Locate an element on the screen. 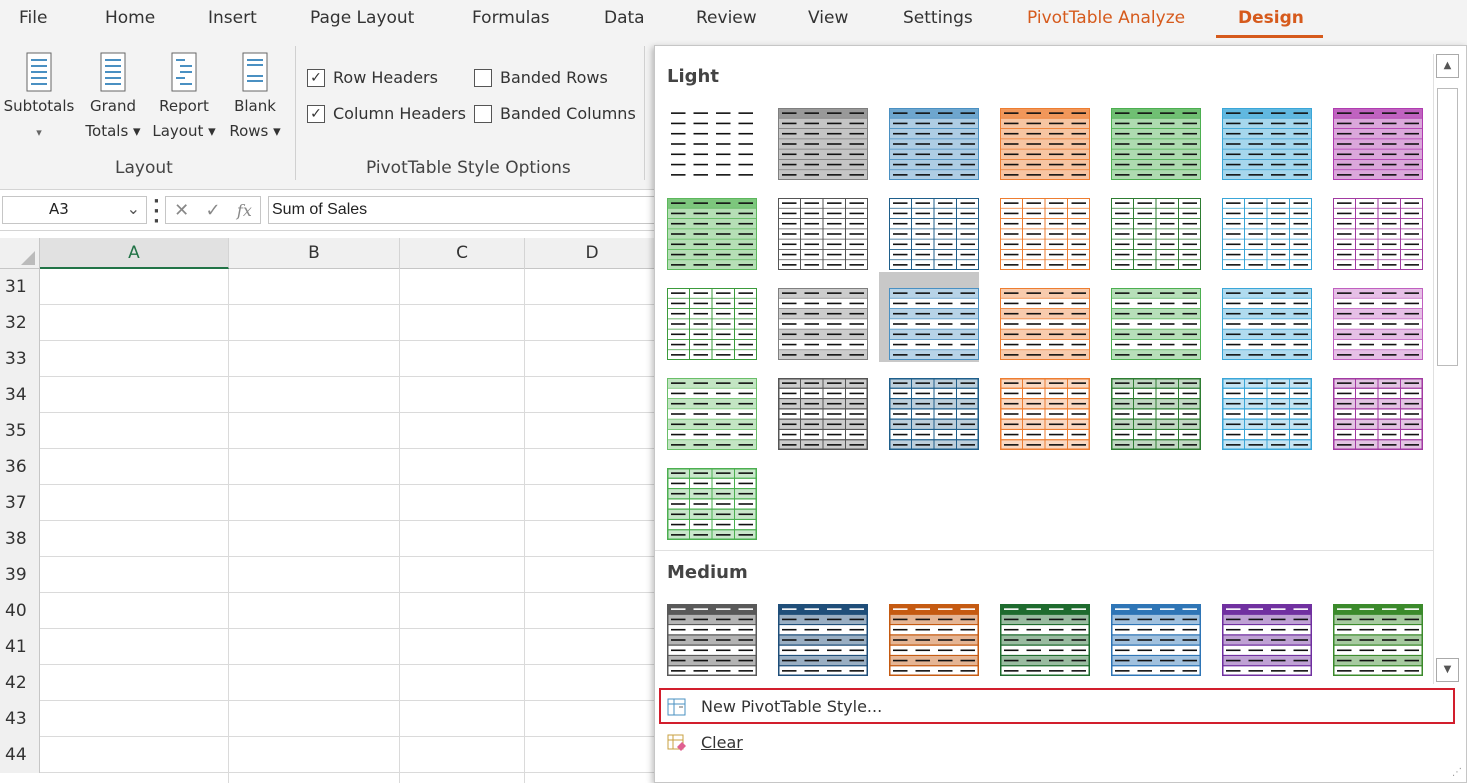 Image resolution: width=1467 pixels, height=783 pixels. row-header: 44 is located at coordinates (20, 755).